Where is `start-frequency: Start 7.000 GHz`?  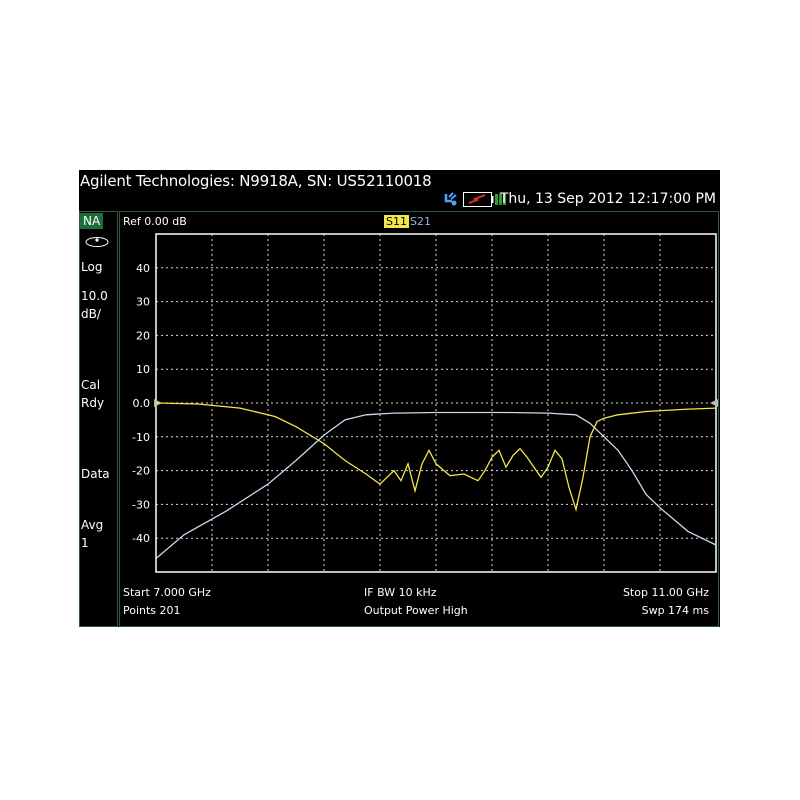
start-frequency: Start 7.000 GHz is located at coordinates (167, 592).